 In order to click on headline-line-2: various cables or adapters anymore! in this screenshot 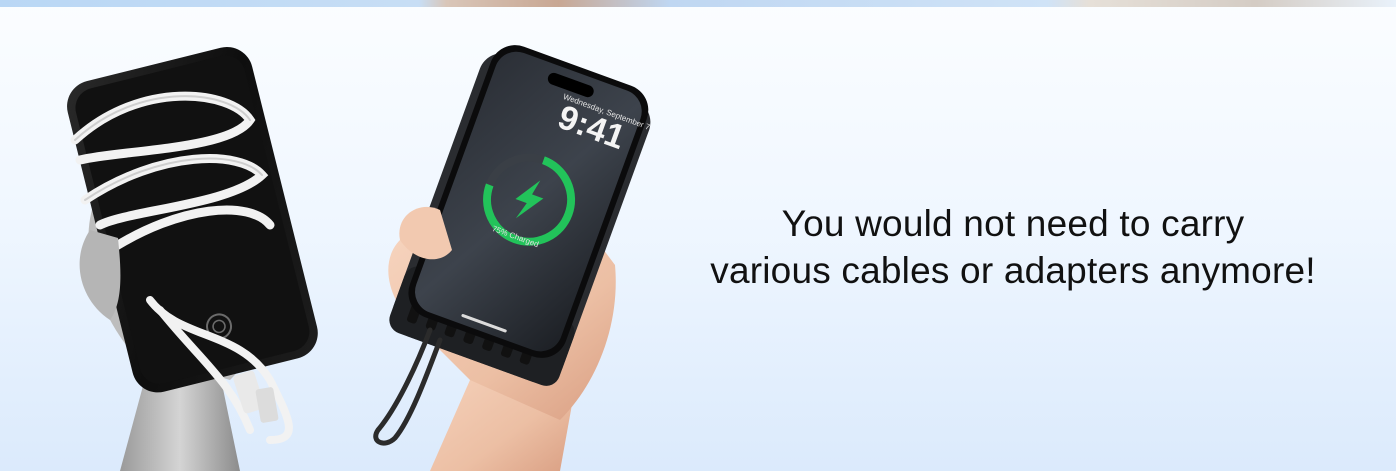, I will do `click(1013, 270)`.